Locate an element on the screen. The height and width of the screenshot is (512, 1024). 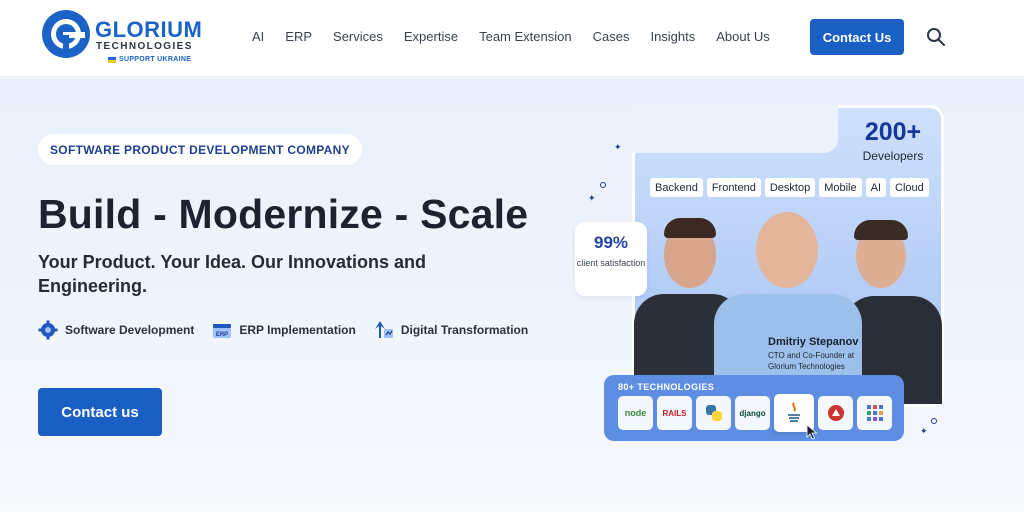
nodejs-logo-text: node is located at coordinates (635, 413).